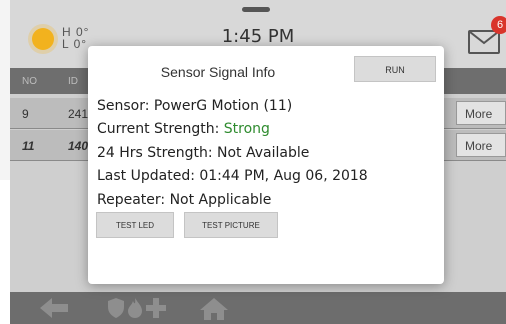 The width and height of the screenshot is (506, 324). I want to click on mail-count-badge: 6, so click(498, 25).